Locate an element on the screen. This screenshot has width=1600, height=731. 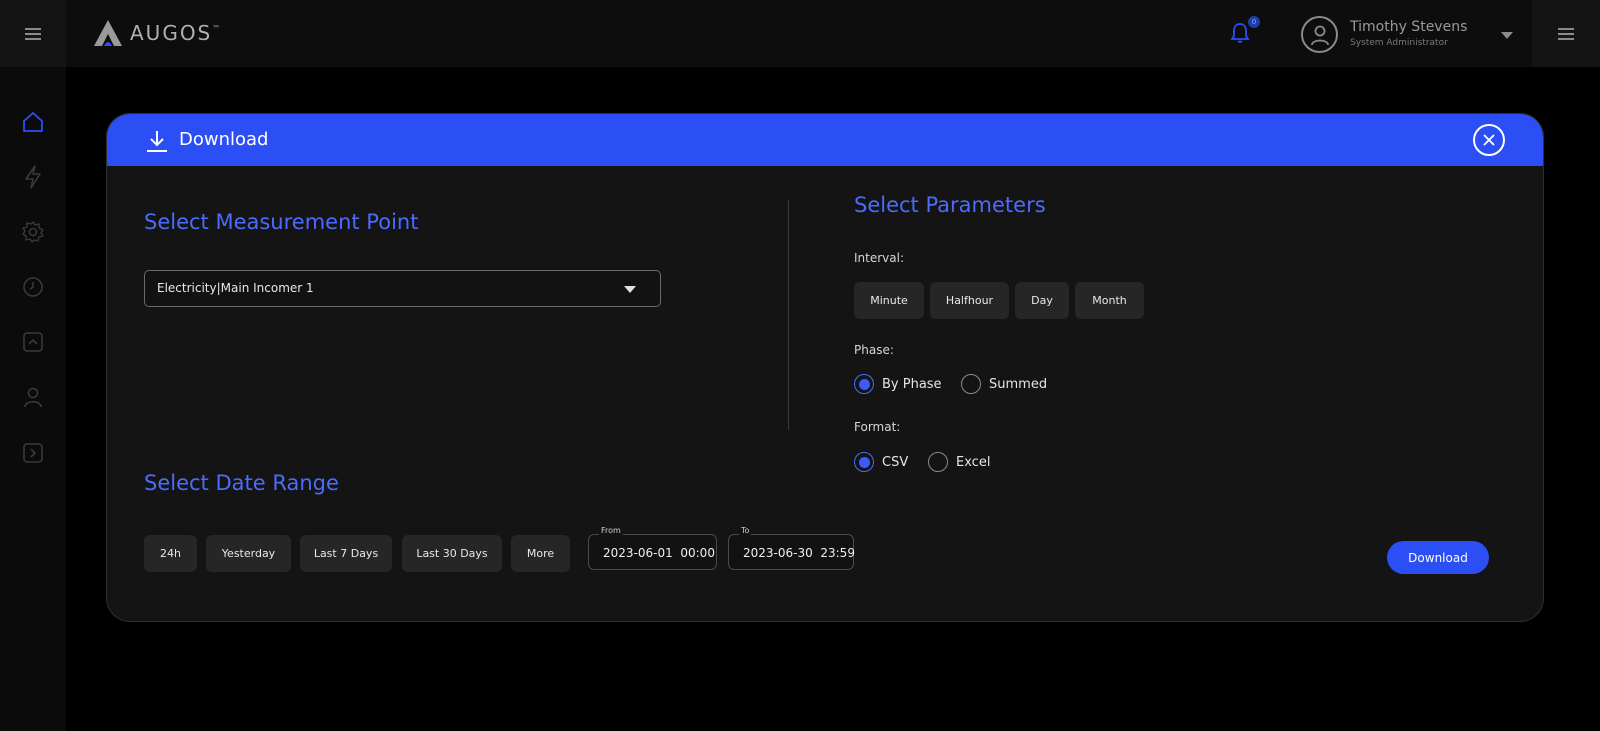
date-to-value: 2023-06-30 23:59 is located at coordinates (799, 553).